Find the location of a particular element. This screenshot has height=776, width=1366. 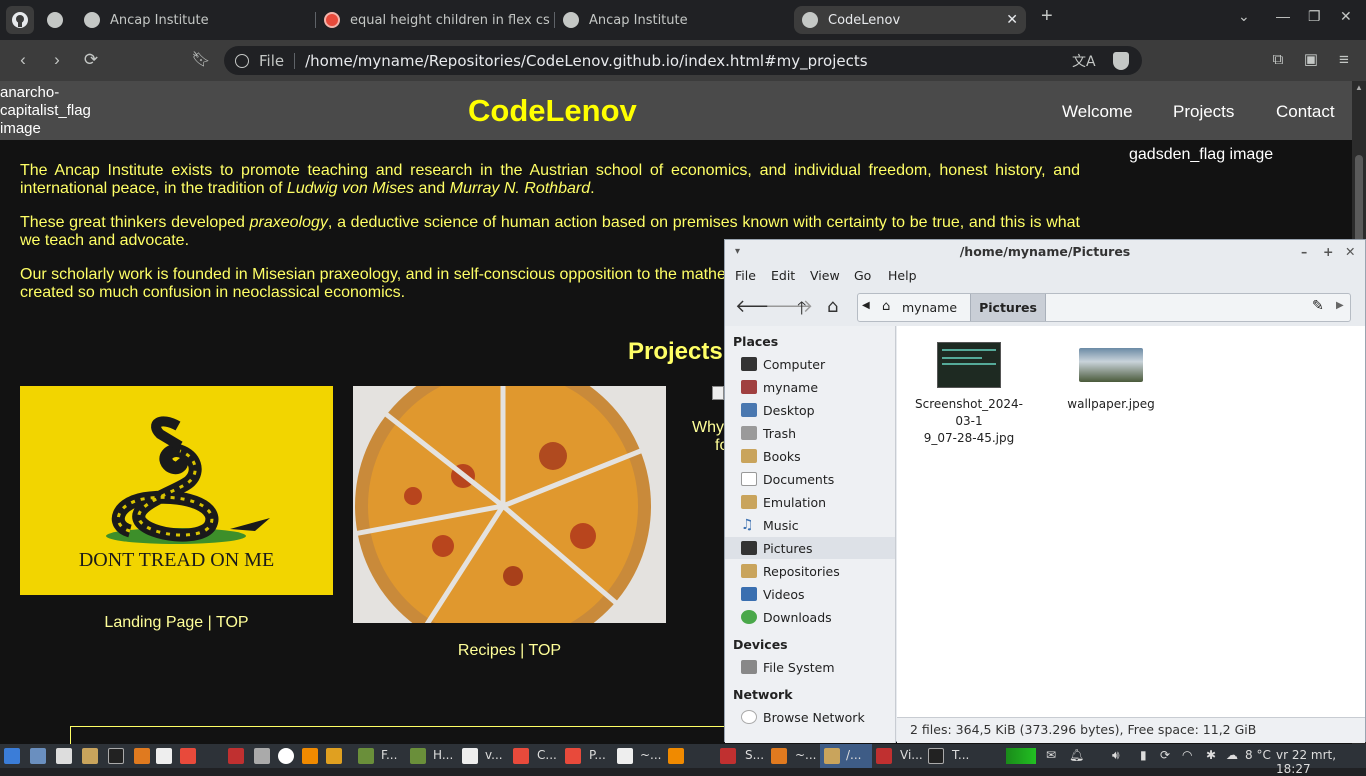

tab-flex-css: equal height children in flex css - B is located at coordinates (434, 20).